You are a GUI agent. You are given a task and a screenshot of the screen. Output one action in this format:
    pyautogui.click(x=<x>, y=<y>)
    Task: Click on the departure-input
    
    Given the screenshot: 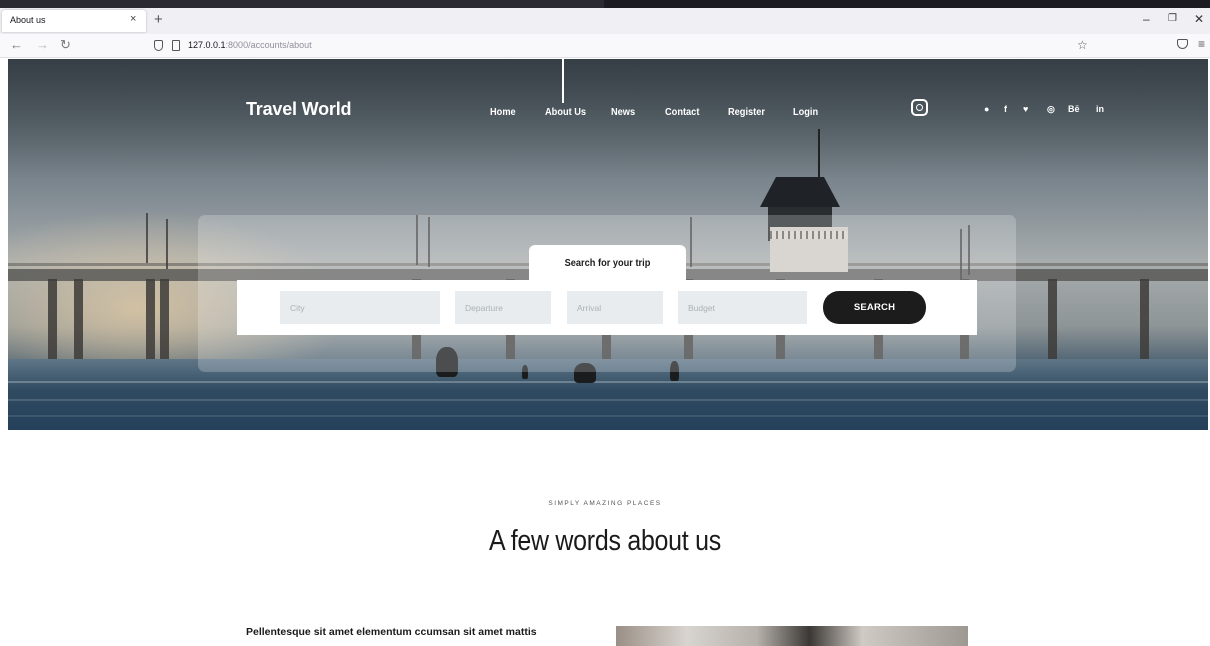 What is the action you would take?
    pyautogui.click(x=503, y=307)
    